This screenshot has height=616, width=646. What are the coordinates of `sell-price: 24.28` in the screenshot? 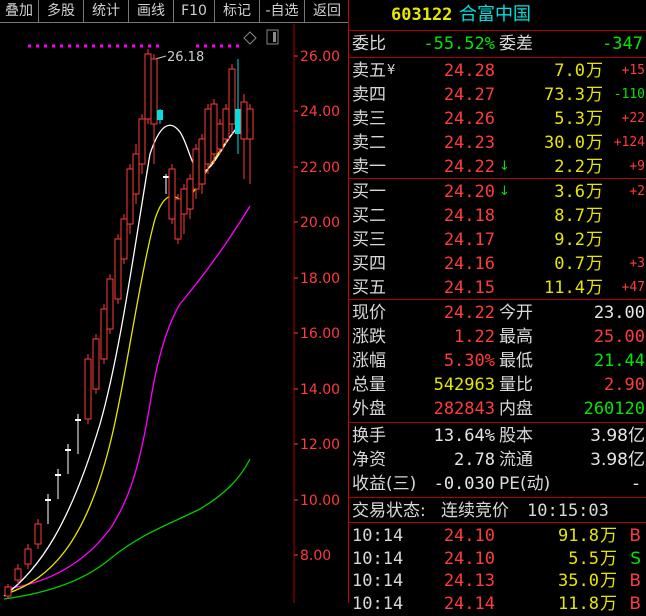 It's located at (469, 71).